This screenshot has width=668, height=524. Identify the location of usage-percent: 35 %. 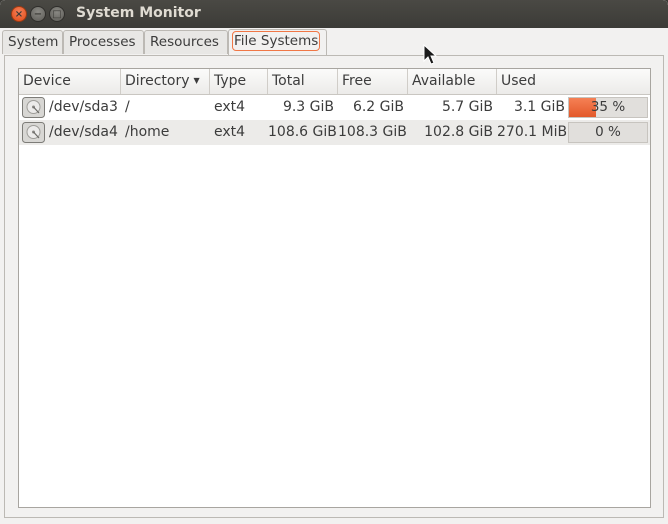
(608, 107).